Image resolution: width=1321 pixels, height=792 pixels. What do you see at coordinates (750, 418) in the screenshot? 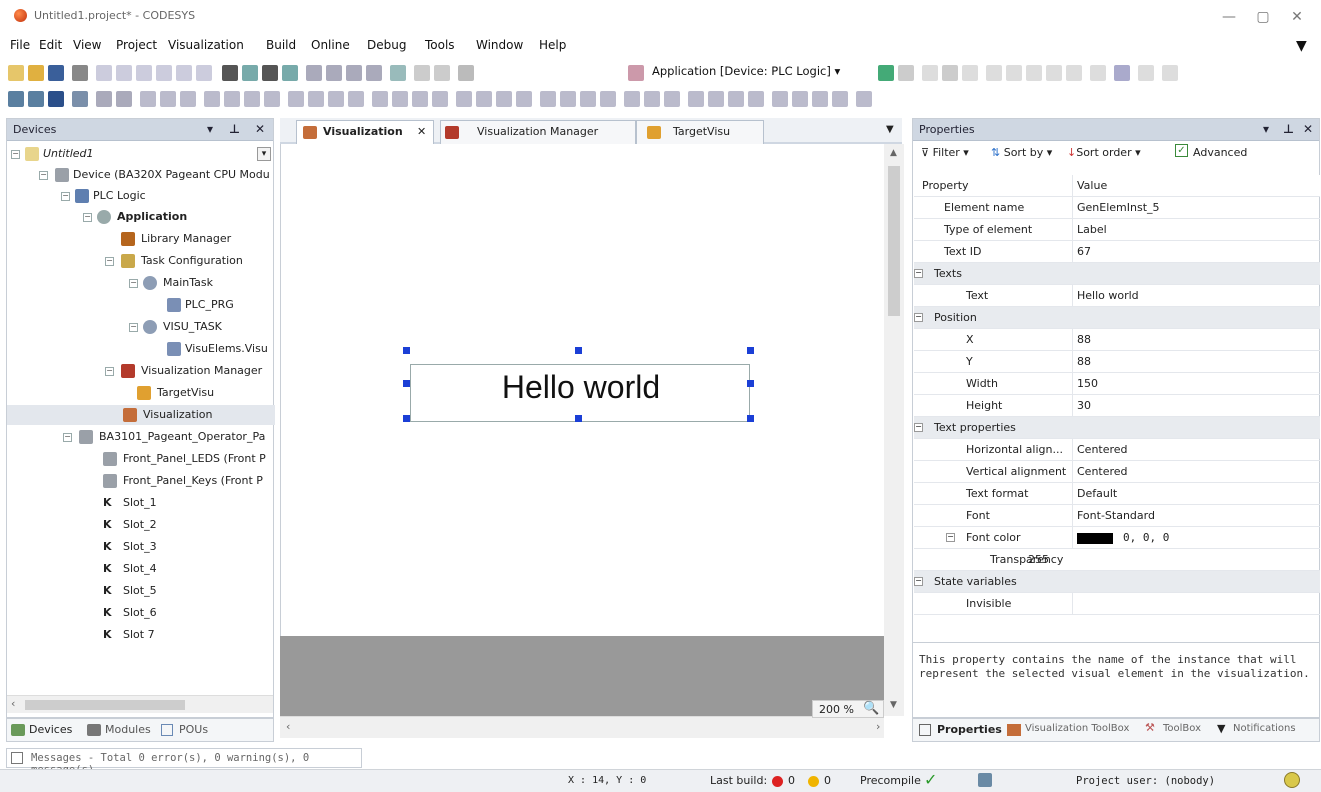
I see `resize-handle-se` at bounding box center [750, 418].